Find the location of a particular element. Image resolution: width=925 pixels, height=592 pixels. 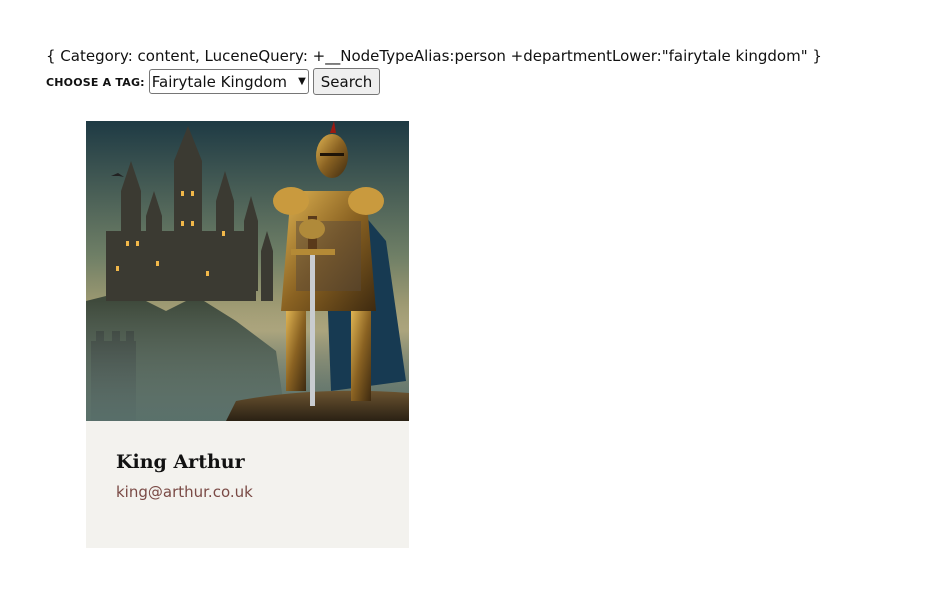

chevron-down-icon: ▼ is located at coordinates (302, 81).